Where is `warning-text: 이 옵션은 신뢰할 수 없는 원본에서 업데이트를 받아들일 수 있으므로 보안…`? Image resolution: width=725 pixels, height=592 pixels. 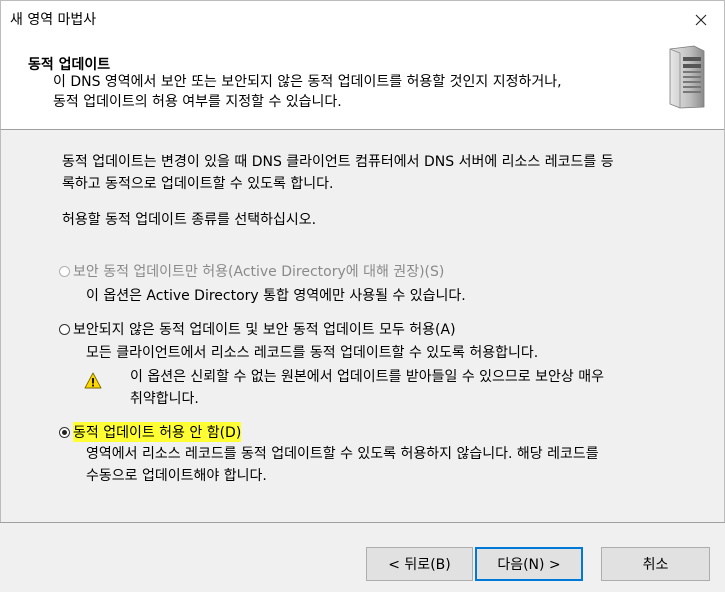 warning-text: 이 옵션은 신뢰할 수 없는 원본에서 업데이트를 받아들일 수 있으므로 보안… is located at coordinates (367, 388).